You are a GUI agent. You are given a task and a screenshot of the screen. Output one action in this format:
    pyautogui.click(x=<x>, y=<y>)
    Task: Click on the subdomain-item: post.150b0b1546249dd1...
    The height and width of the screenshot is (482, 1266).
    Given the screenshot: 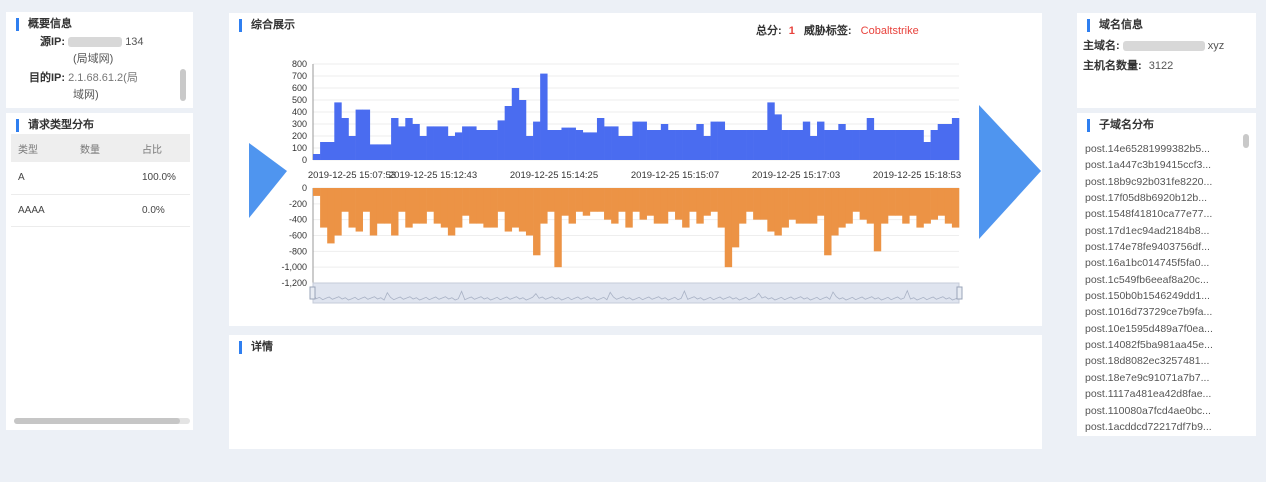 What is the action you would take?
    pyautogui.click(x=1160, y=296)
    